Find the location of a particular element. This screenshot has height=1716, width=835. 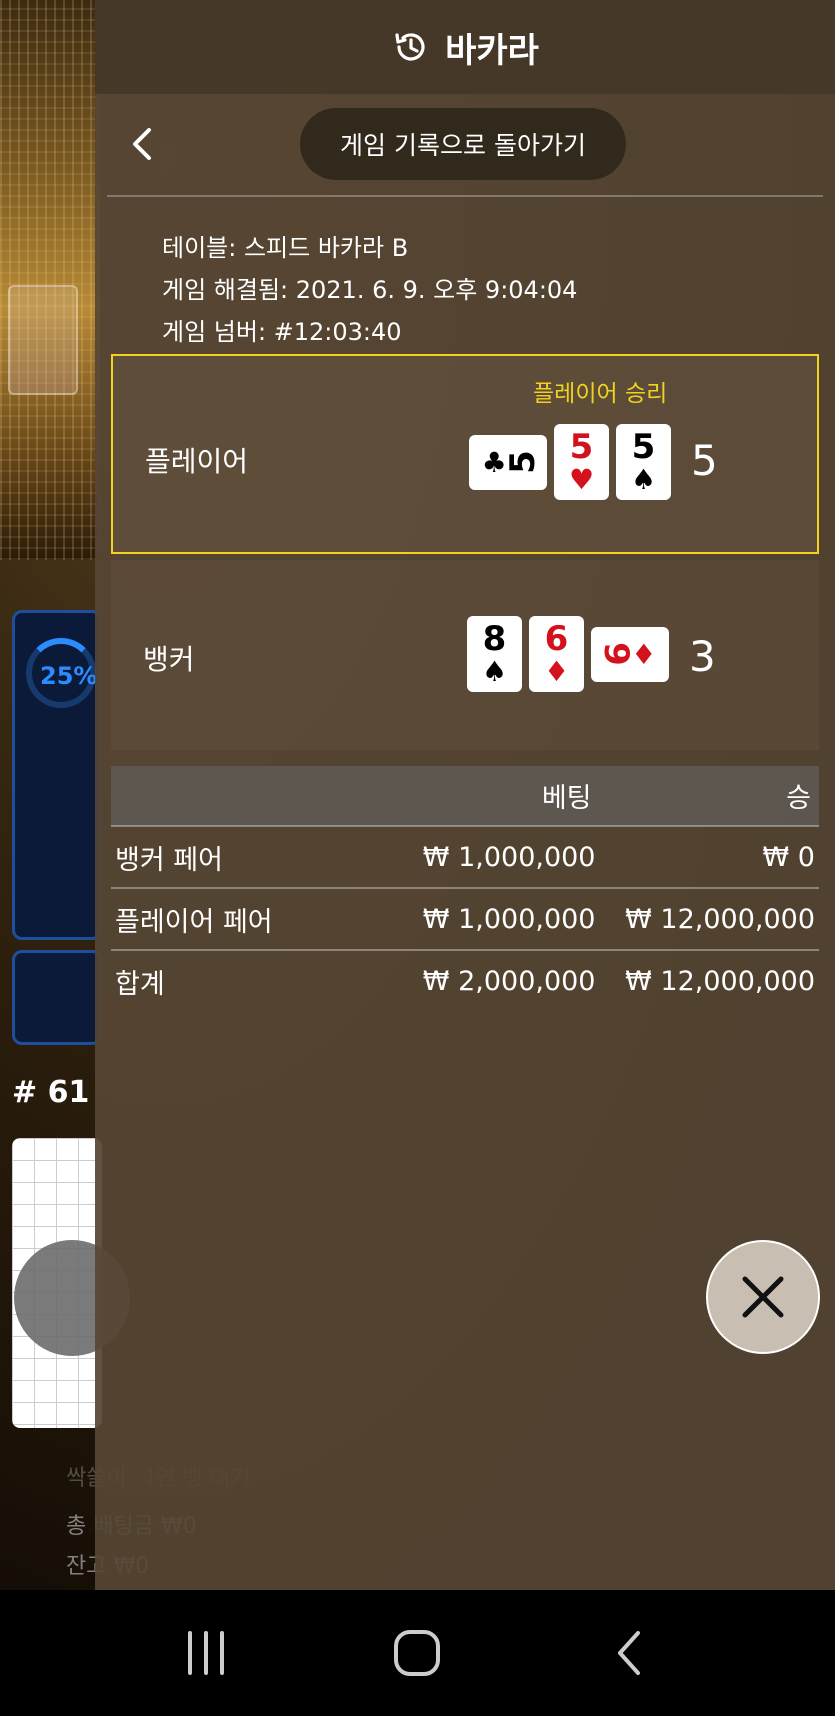

home-icon is located at coordinates (417, 1653).